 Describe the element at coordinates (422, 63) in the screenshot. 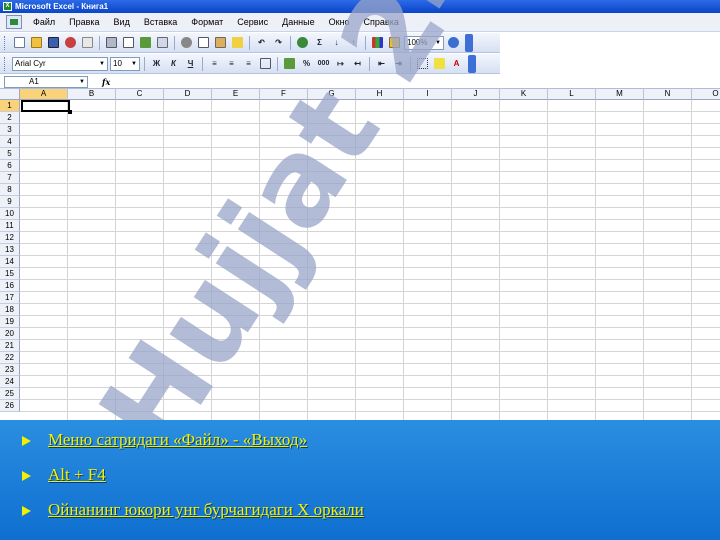

I see `borders-icon` at that location.